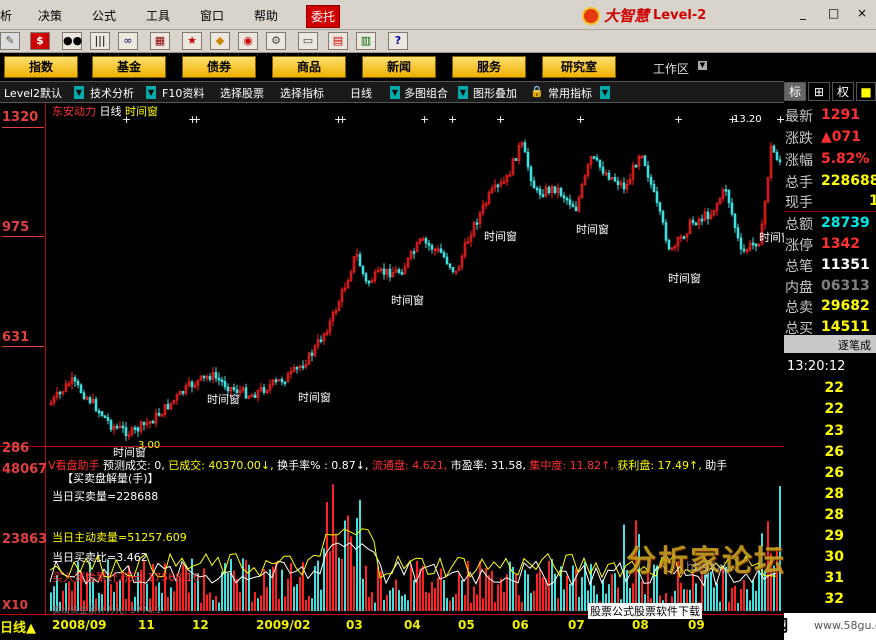 The image size is (876, 640). Describe the element at coordinates (33, 93) in the screenshot. I see `toolbar-level2-default: Level2默认` at that location.